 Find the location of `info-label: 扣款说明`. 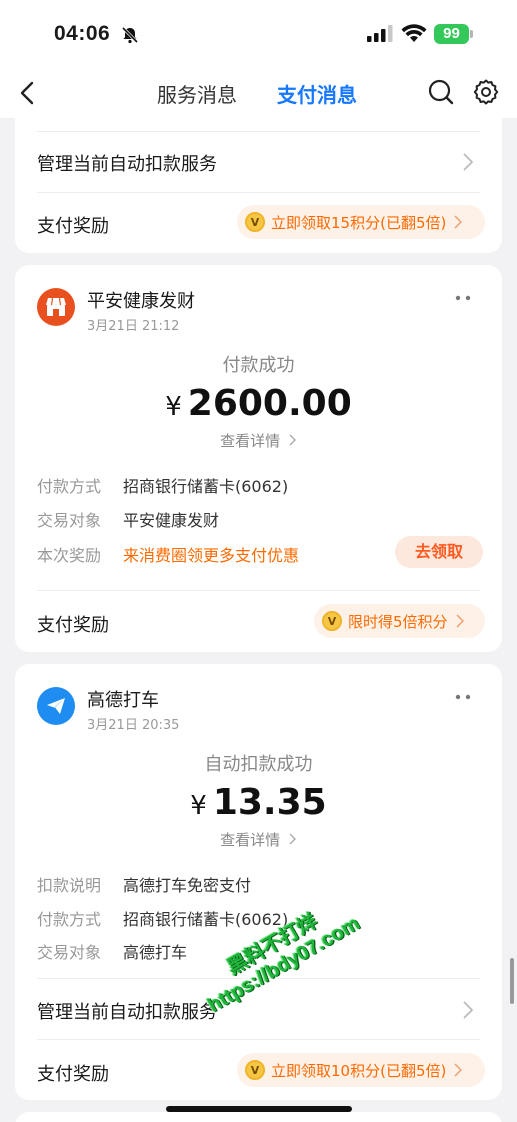

info-label: 扣款说明 is located at coordinates (69, 885).